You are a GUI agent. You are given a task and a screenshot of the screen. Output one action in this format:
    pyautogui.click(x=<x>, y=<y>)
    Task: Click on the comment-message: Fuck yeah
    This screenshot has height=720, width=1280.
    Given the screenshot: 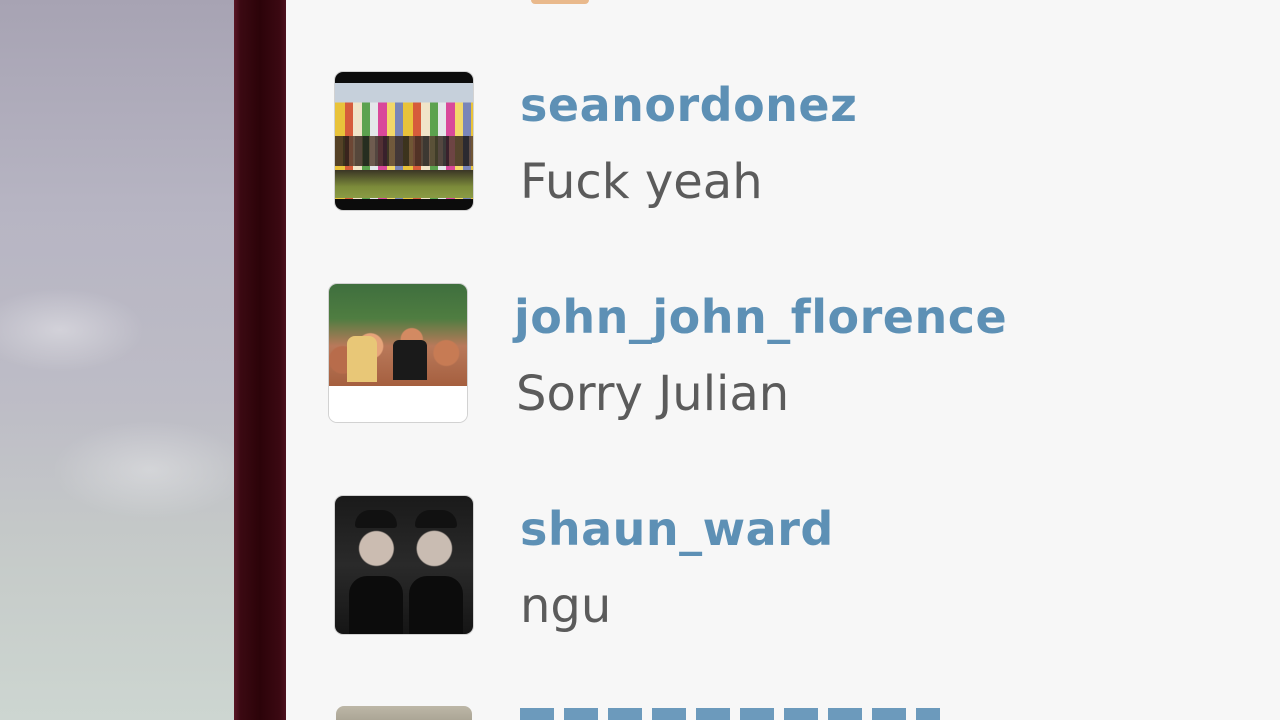 What is the action you would take?
    pyautogui.click(x=641, y=182)
    